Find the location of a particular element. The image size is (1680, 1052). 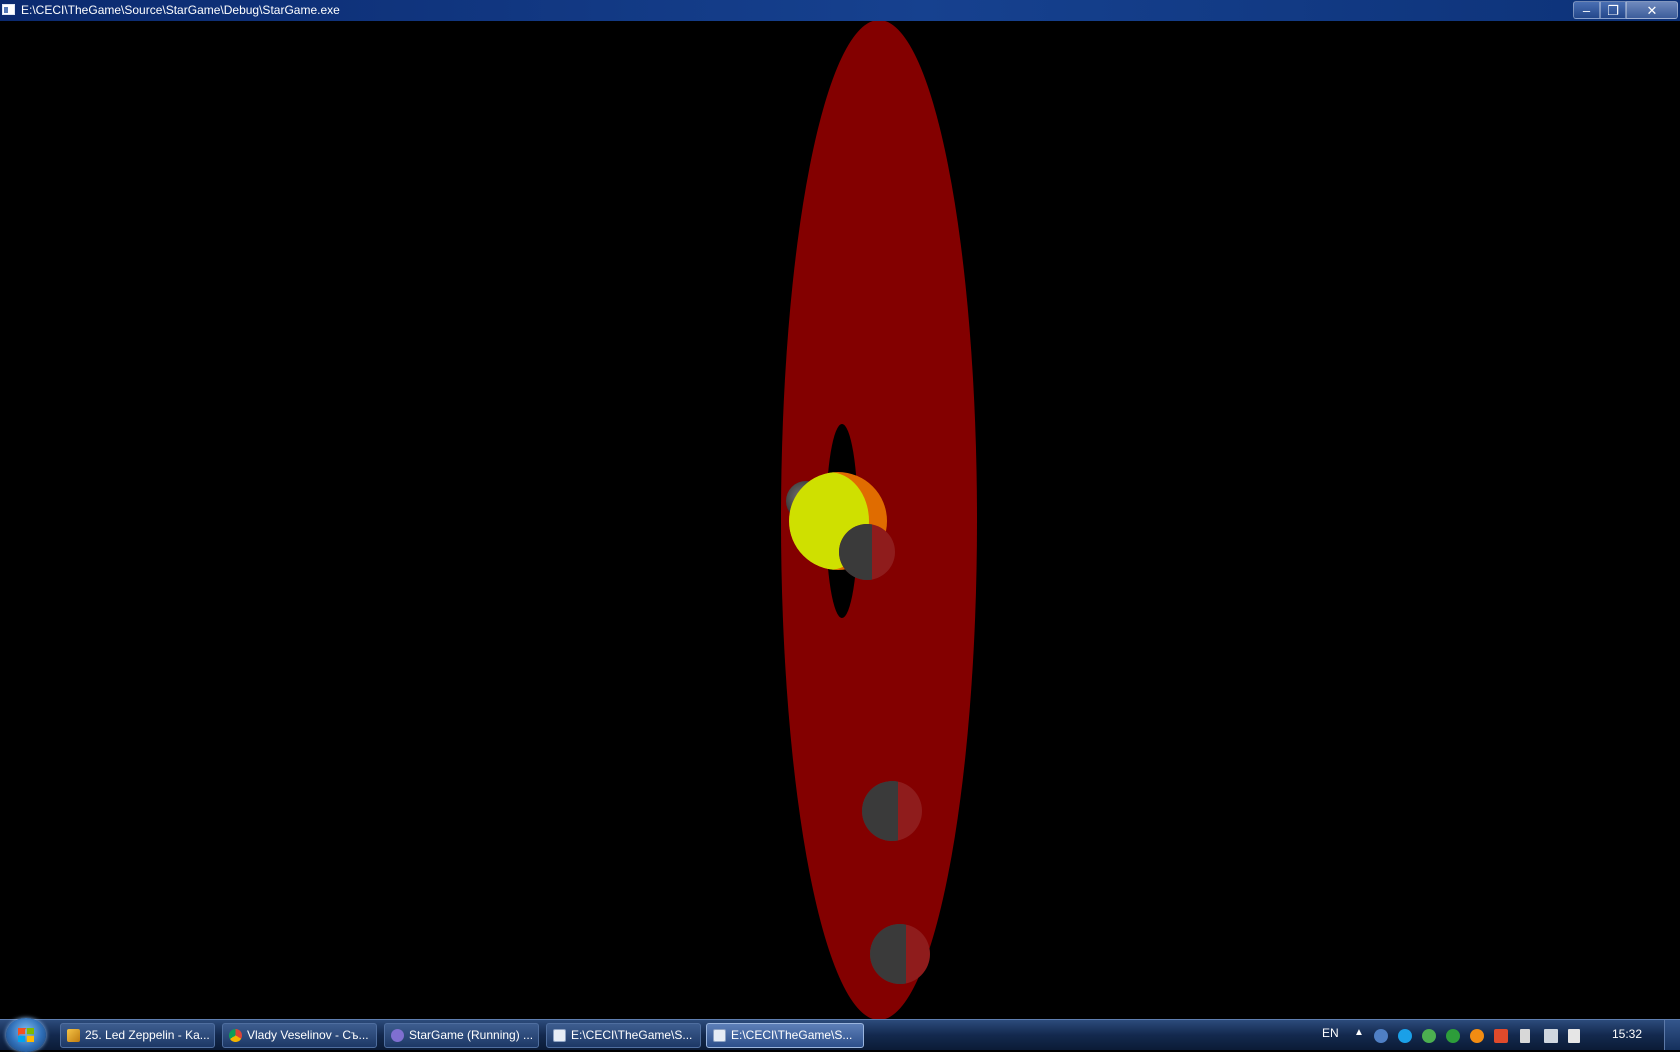

planet-inner is located at coordinates (867, 552).